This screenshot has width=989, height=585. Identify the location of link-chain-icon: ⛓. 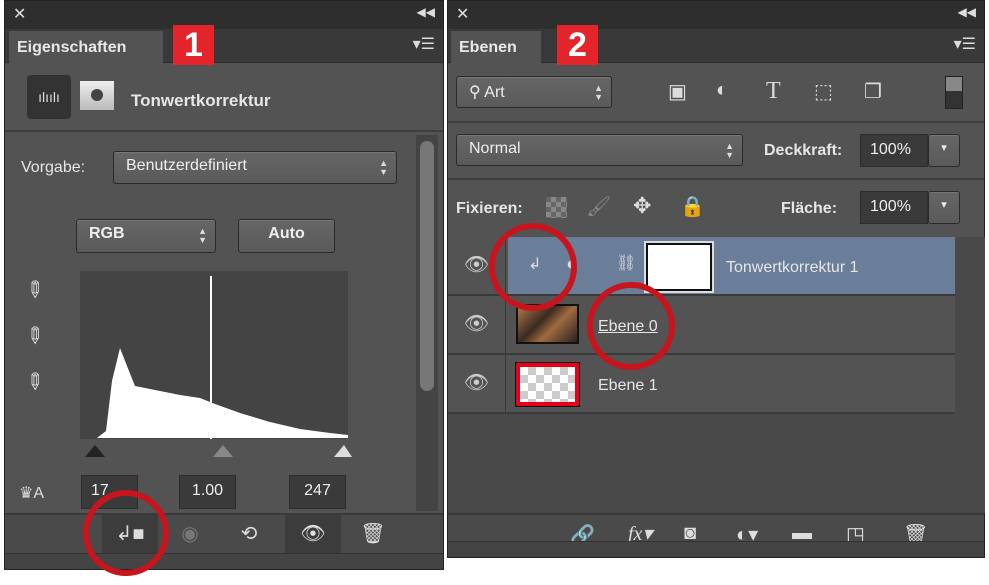
(626, 263).